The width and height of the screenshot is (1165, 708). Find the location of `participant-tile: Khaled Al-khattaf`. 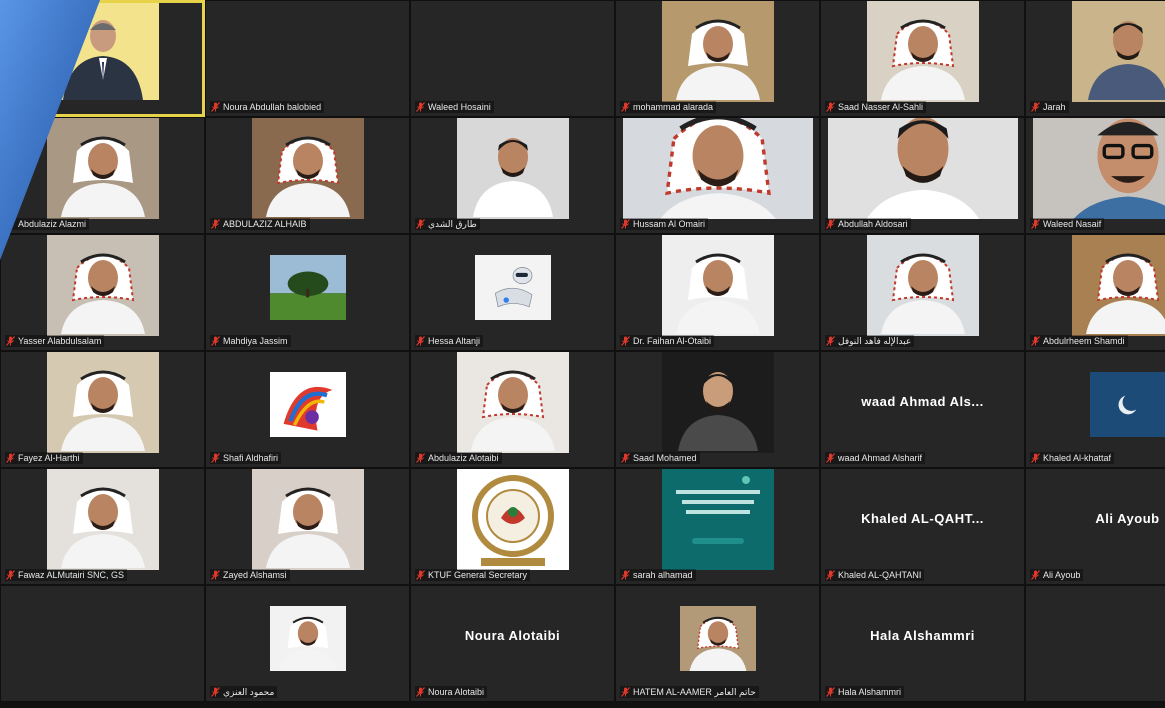

participant-tile: Khaled Al-khattaf is located at coordinates (1095, 409).